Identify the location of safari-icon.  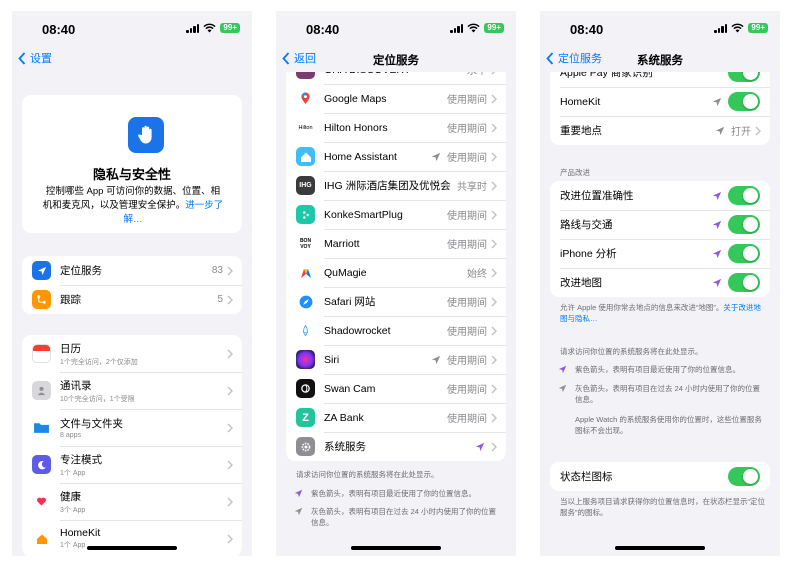
(305, 301).